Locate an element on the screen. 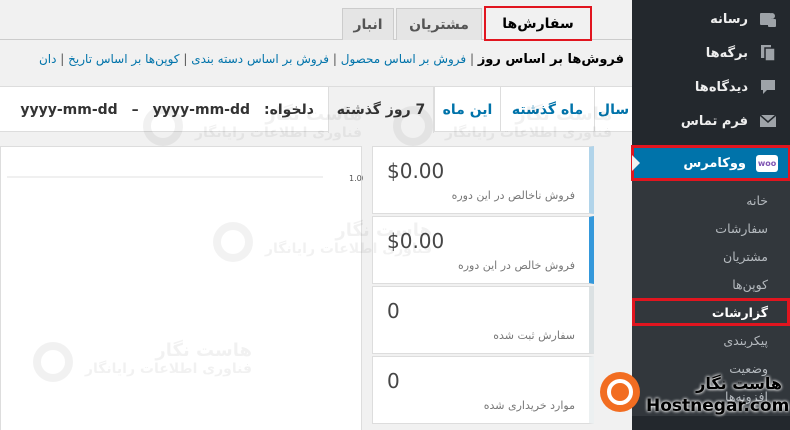  comments-icon is located at coordinates (768, 87).